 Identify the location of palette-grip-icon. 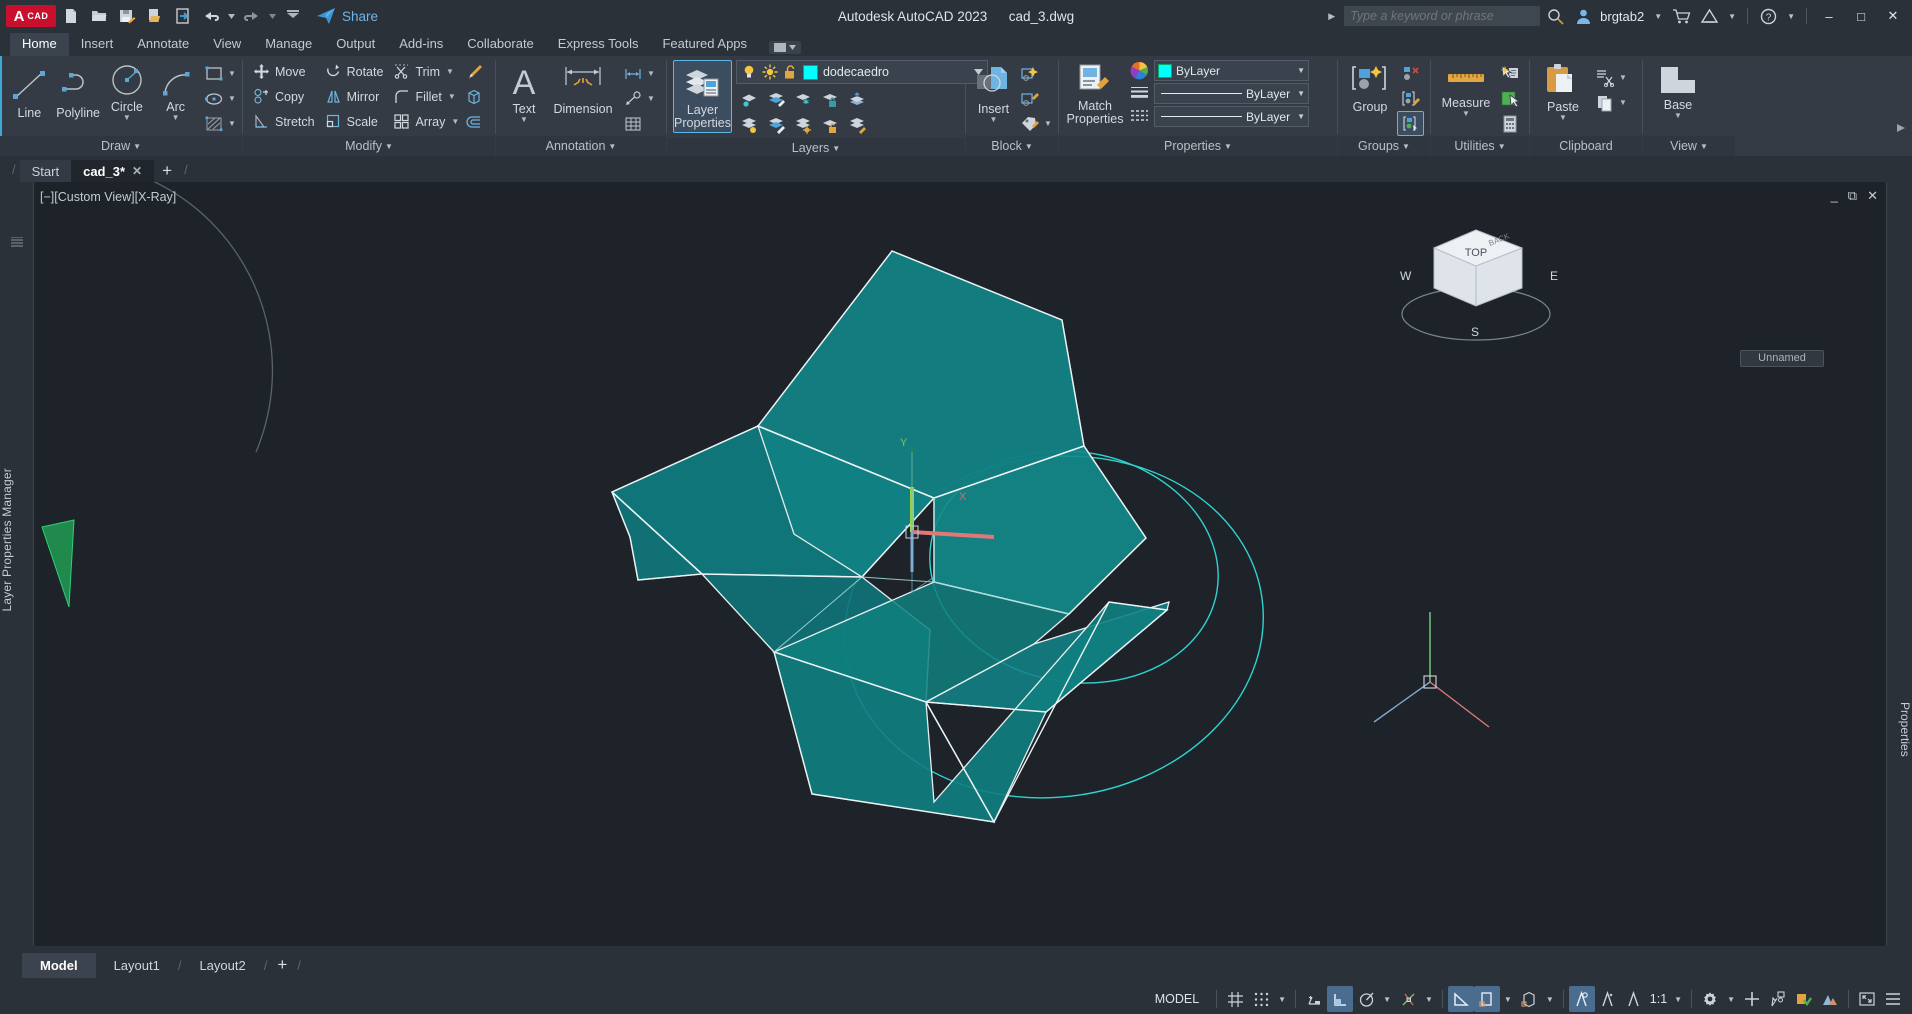
(17, 240).